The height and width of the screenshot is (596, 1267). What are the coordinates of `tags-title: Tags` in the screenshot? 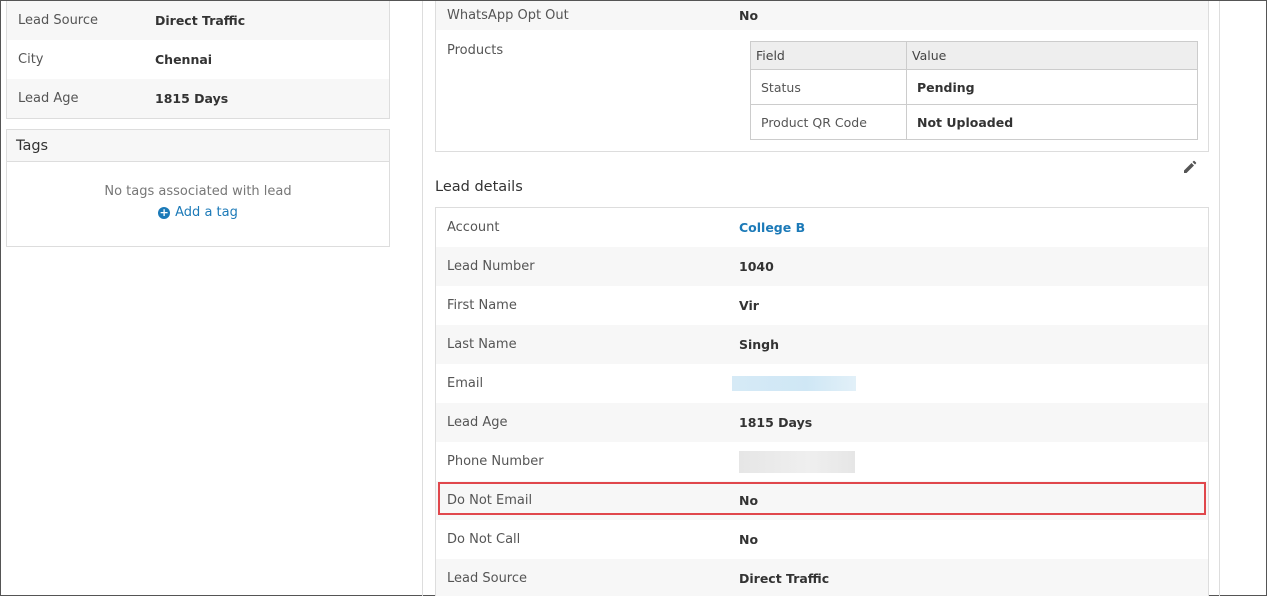 It's located at (198, 146).